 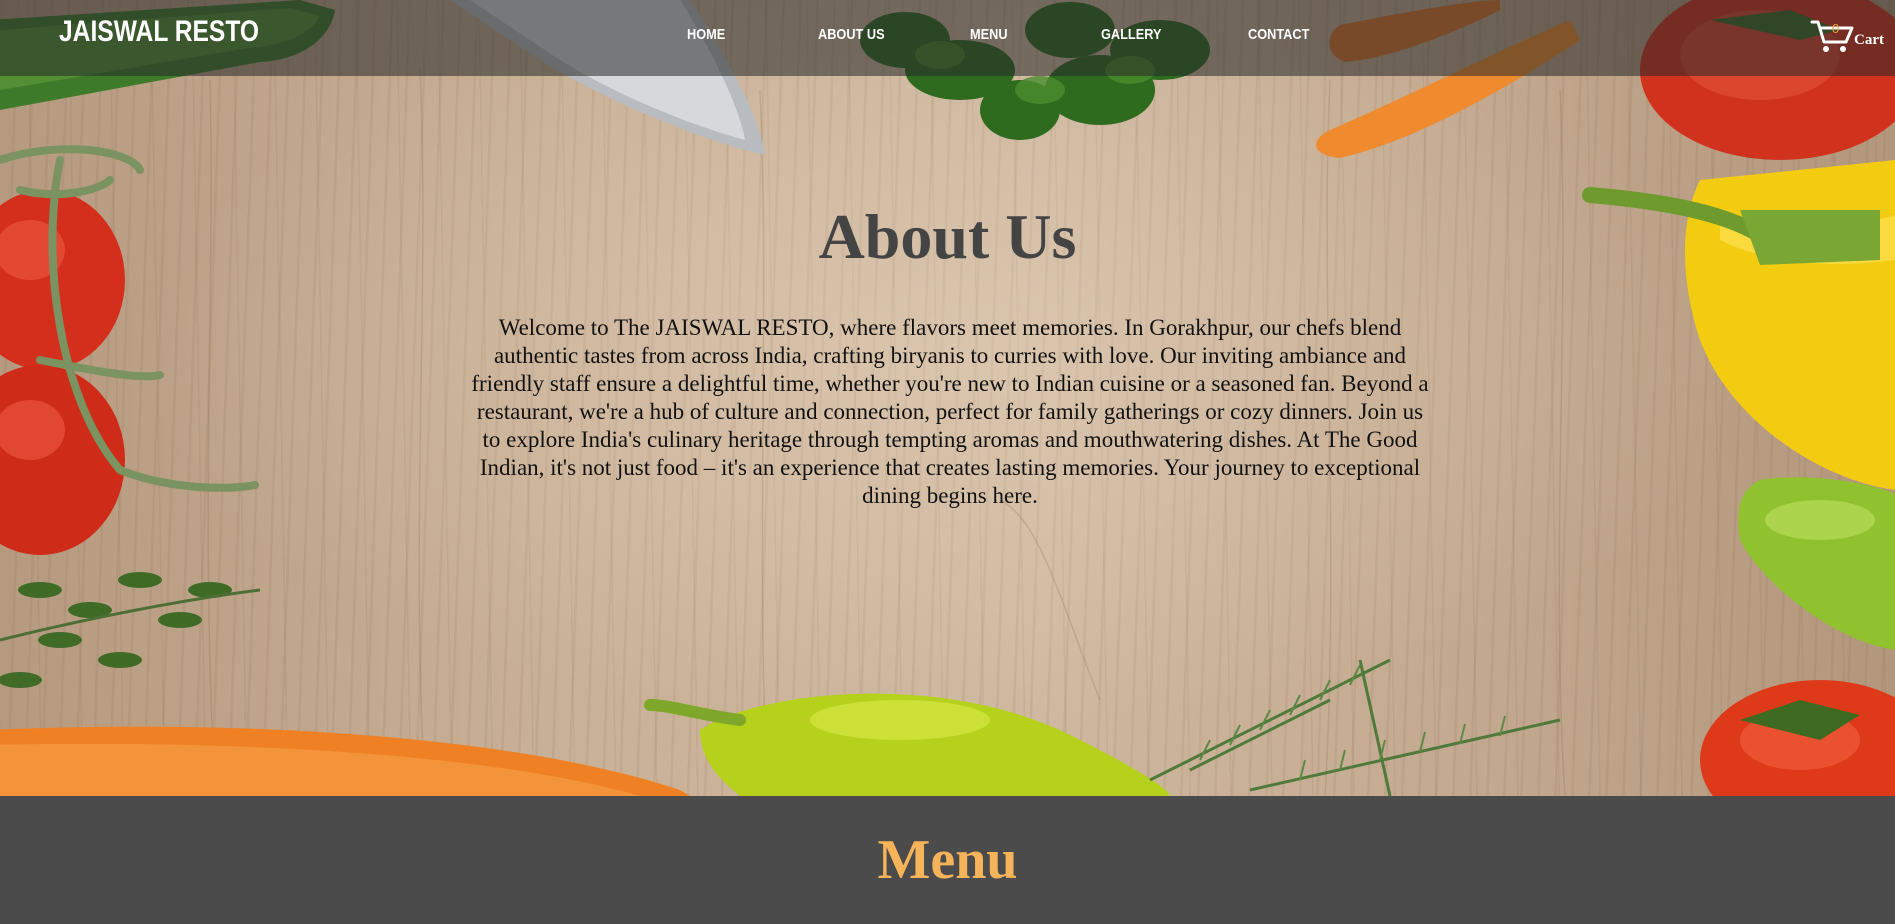 I want to click on menu-title: Menu, so click(x=947, y=860).